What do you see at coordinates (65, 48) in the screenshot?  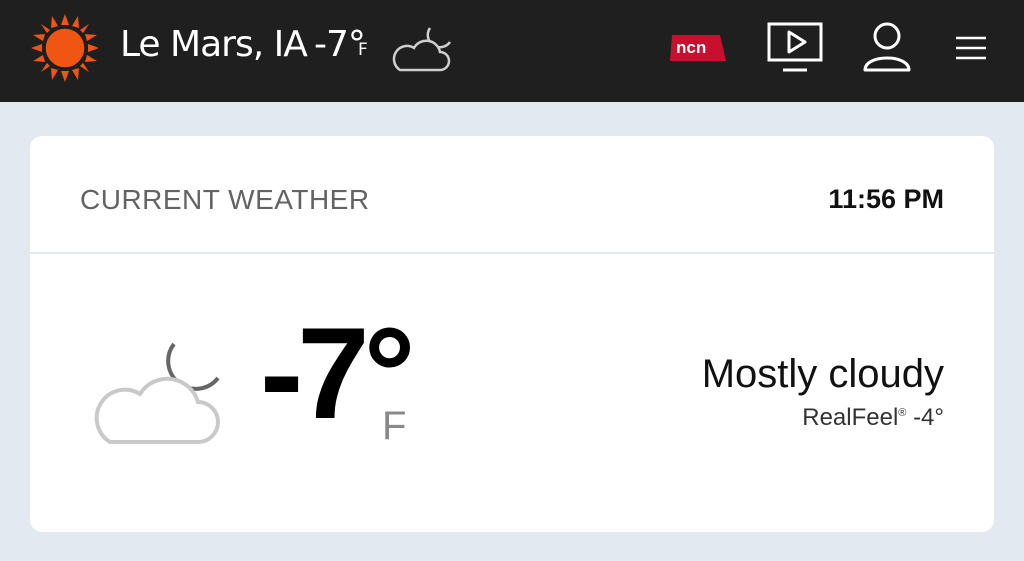 I see `sun-logo-icon` at bounding box center [65, 48].